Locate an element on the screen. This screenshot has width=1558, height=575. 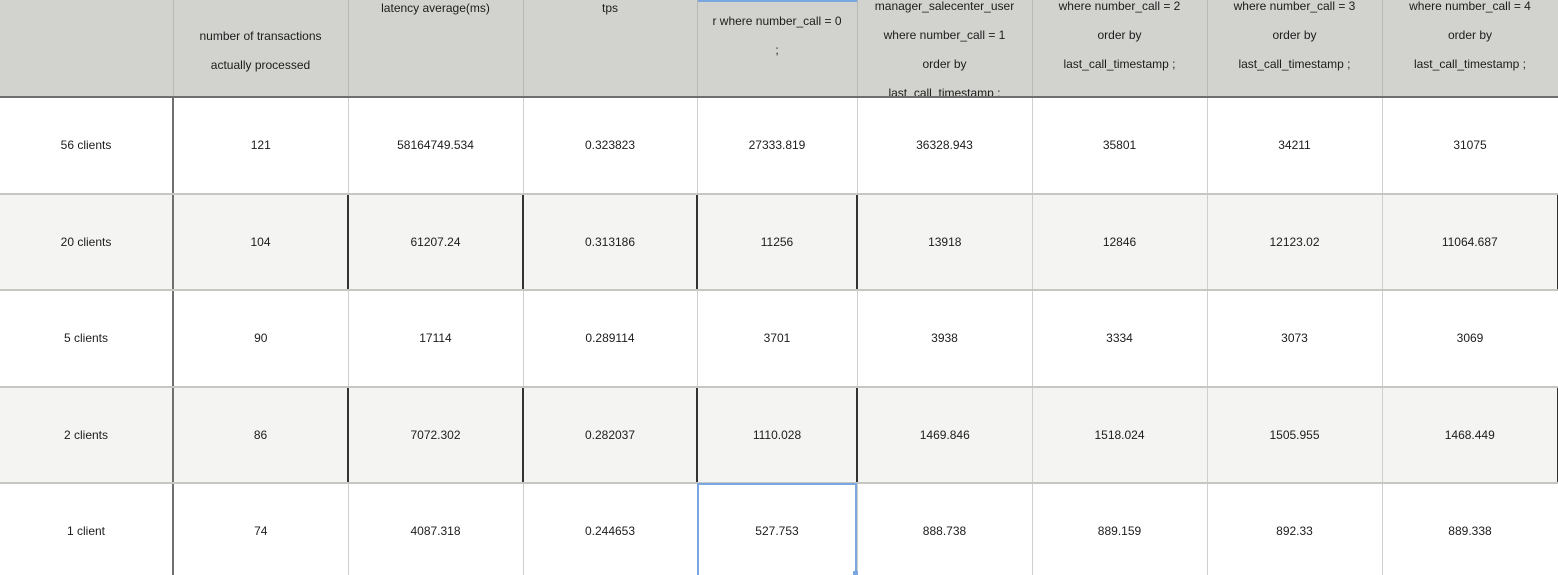
header-line: ; is located at coordinates (777, 50).